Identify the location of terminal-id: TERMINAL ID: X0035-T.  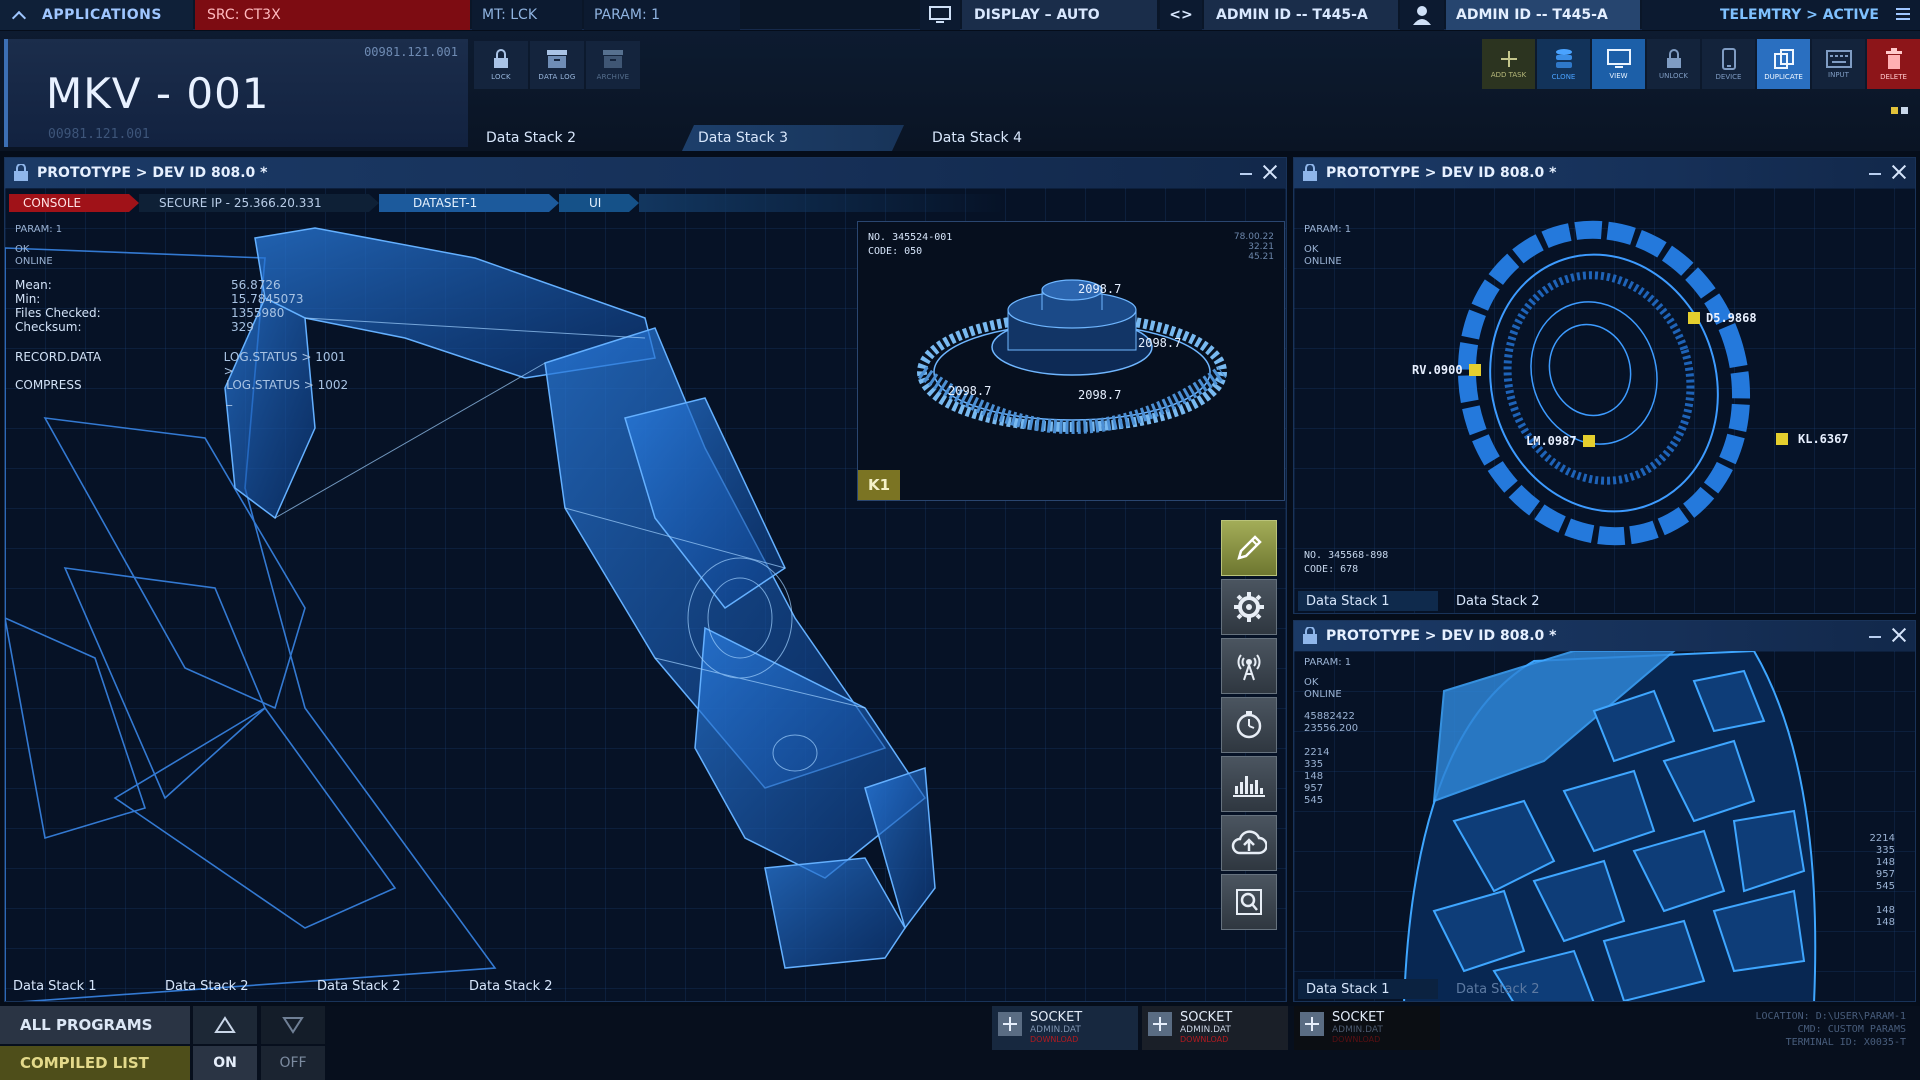
(1845, 1042).